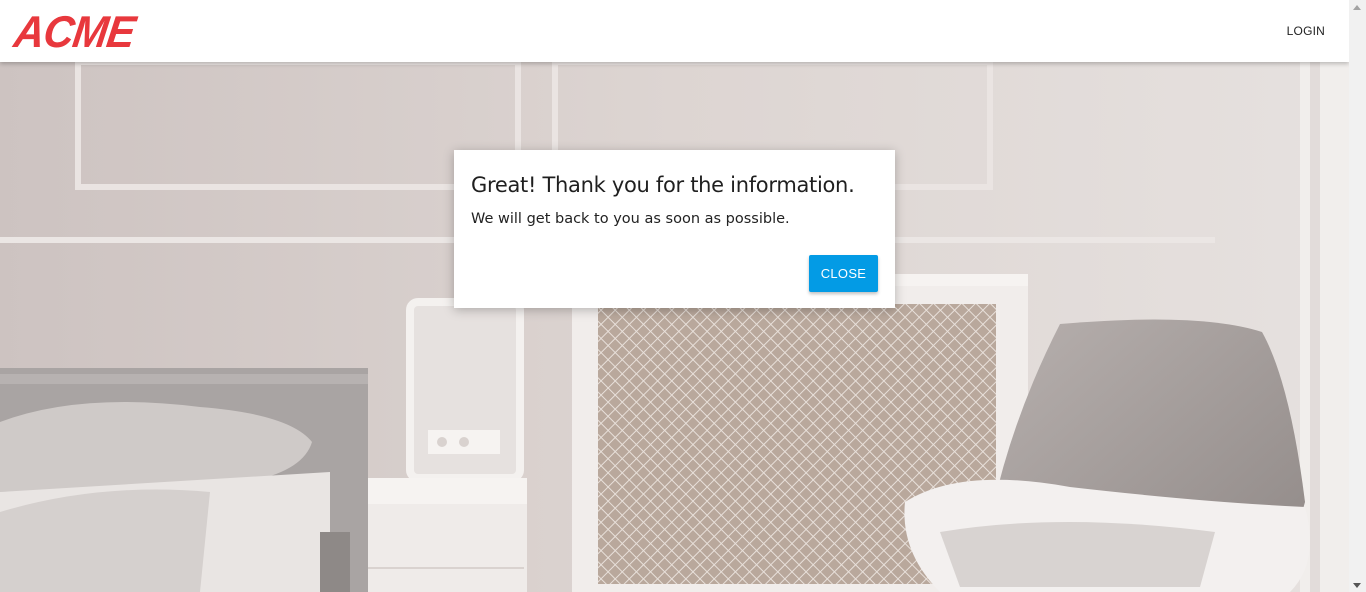 Image resolution: width=1366 pixels, height=592 pixels. Describe the element at coordinates (1357, 585) in the screenshot. I see `scroll-down-icon` at that location.